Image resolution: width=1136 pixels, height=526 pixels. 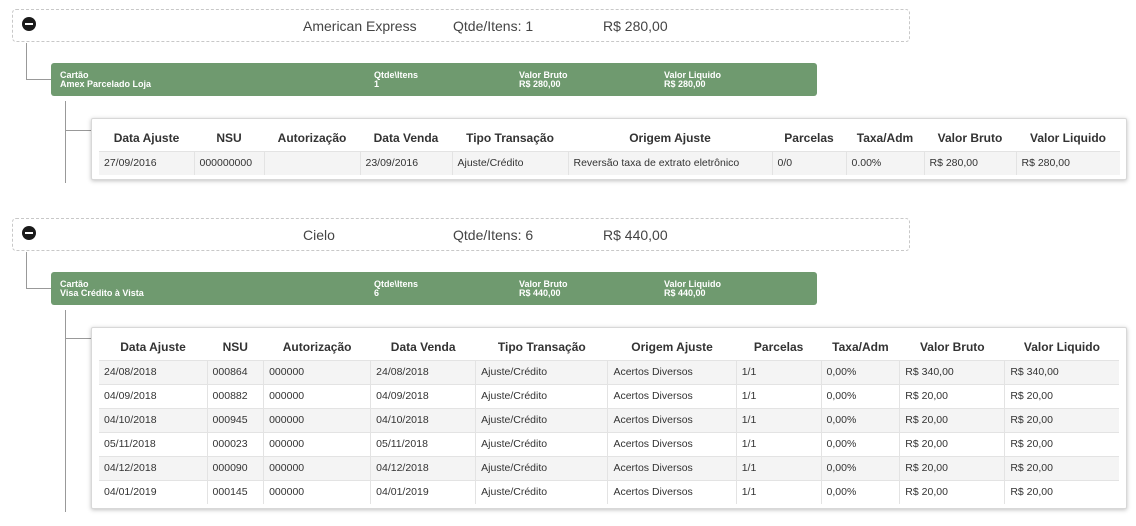 I want to click on table-cell: 000023, so click(x=235, y=443).